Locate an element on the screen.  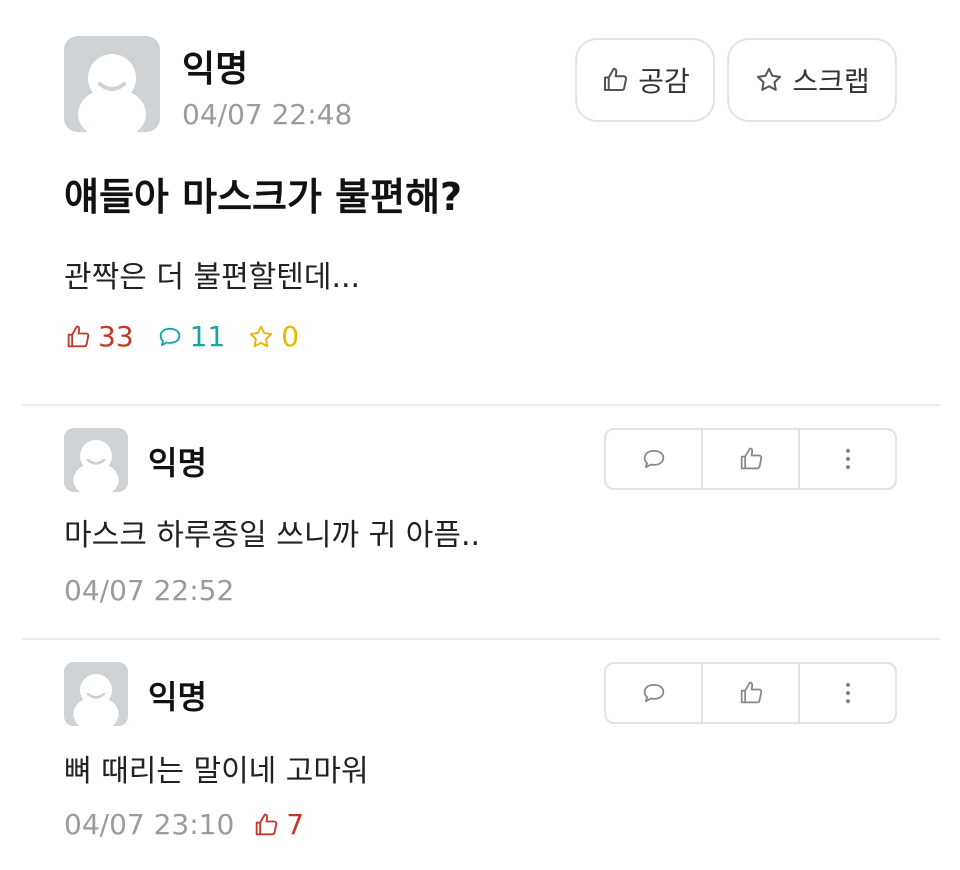
comment-count: 11 is located at coordinates (191, 336).